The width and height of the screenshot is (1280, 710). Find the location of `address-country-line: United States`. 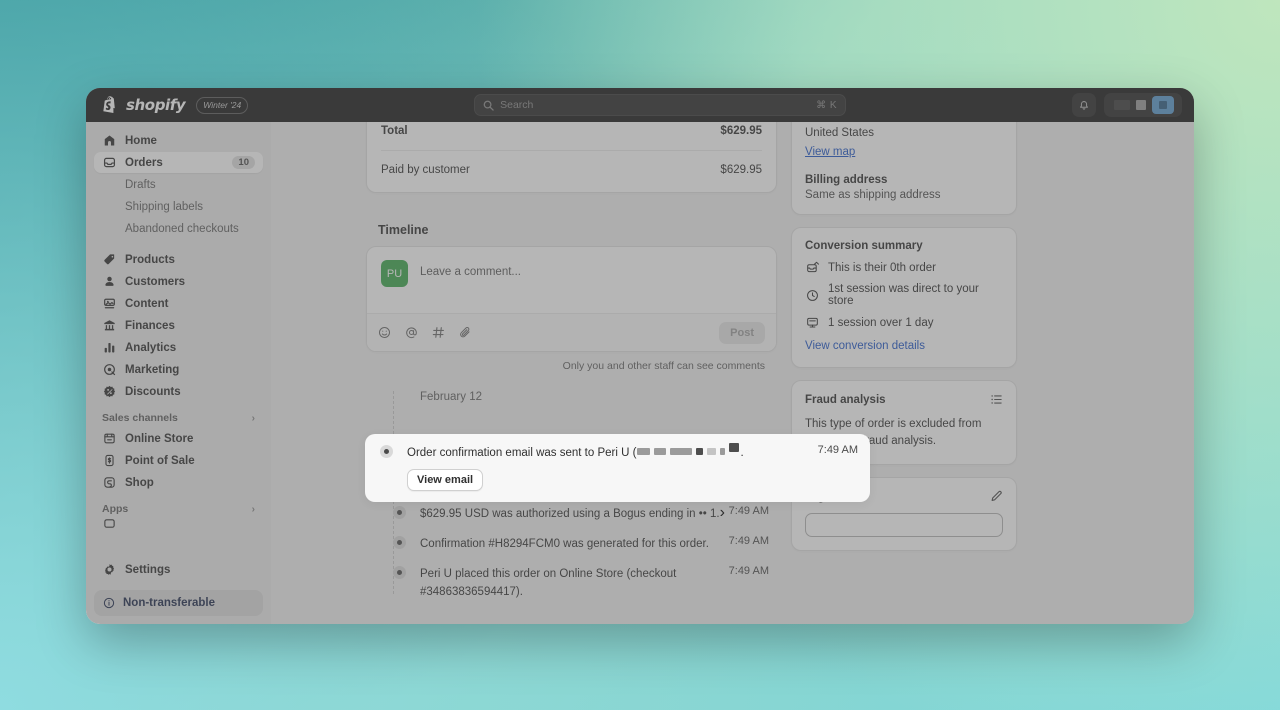

address-country-line: United States is located at coordinates (840, 133).